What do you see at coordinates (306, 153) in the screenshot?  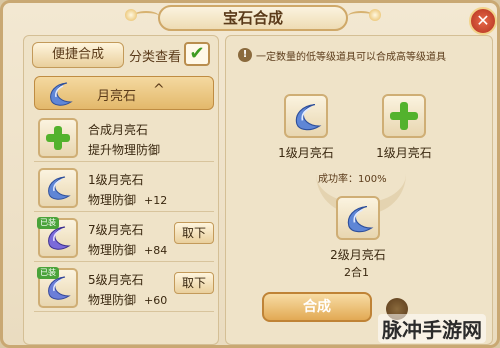 I see `material-a-label: 1级月亮石` at bounding box center [306, 153].